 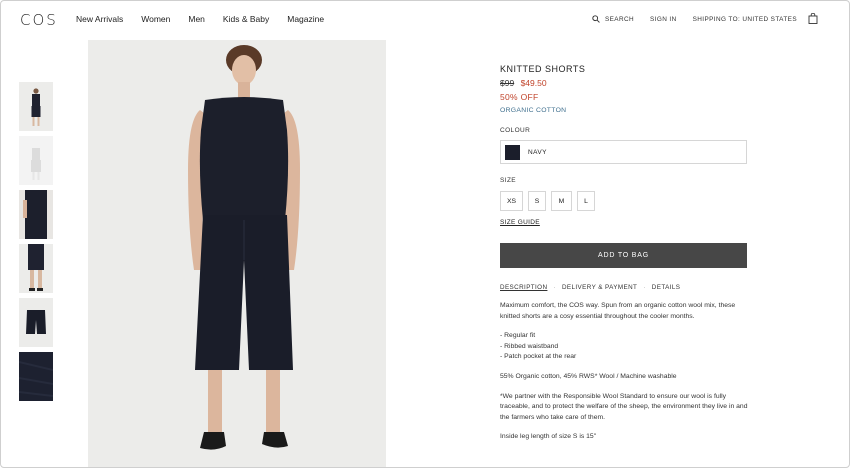 What do you see at coordinates (561, 201) in the screenshot?
I see `size-option-m: M` at bounding box center [561, 201].